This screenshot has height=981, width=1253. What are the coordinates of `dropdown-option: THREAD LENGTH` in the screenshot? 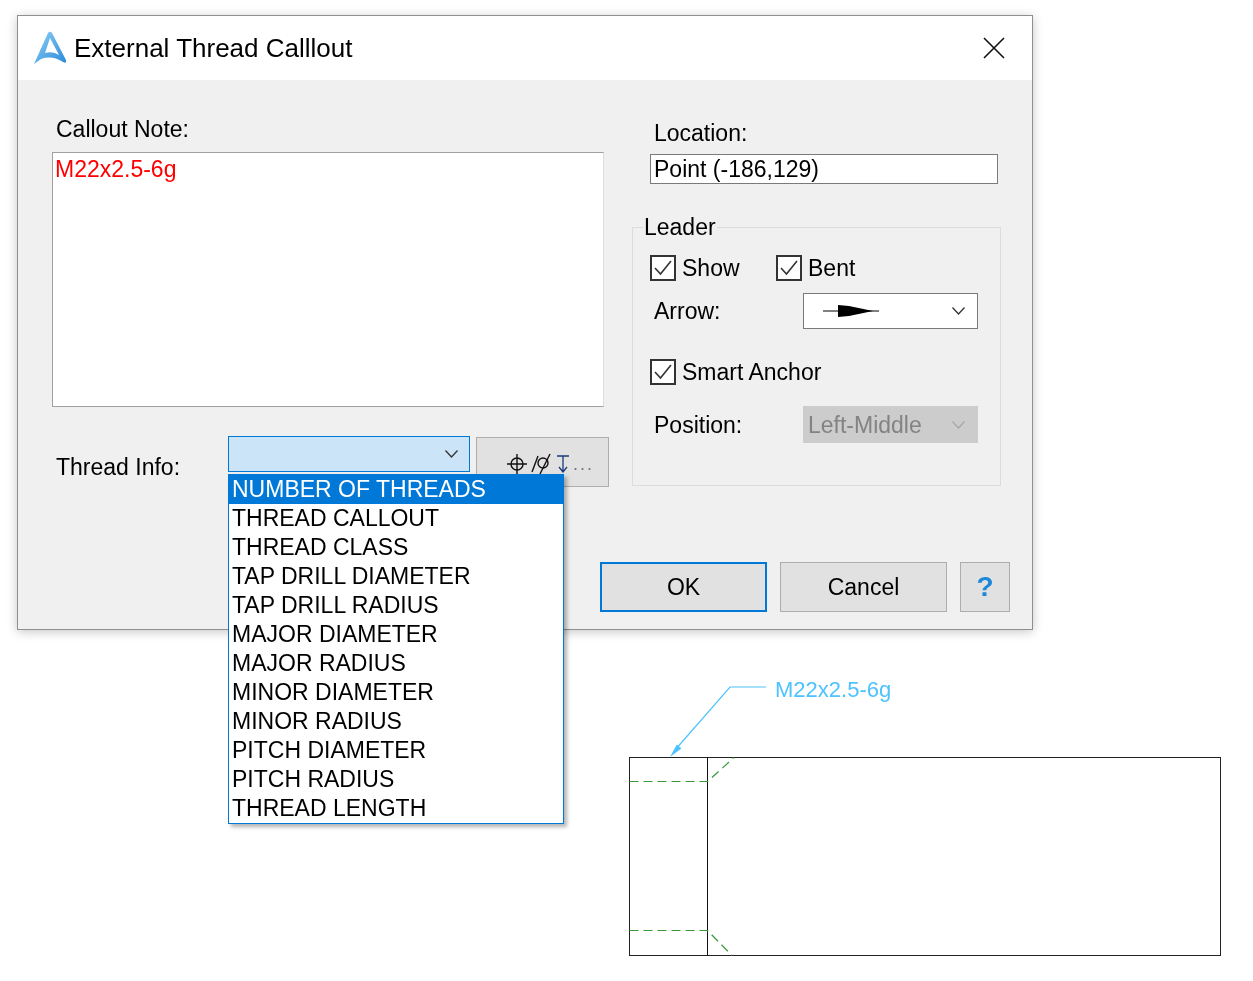 It's located at (396, 808).